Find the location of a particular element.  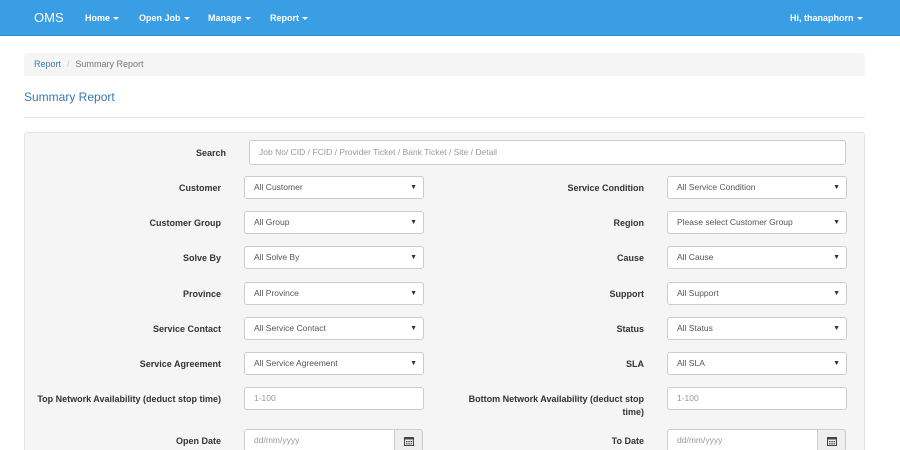

support-label: Support is located at coordinates (627, 294).